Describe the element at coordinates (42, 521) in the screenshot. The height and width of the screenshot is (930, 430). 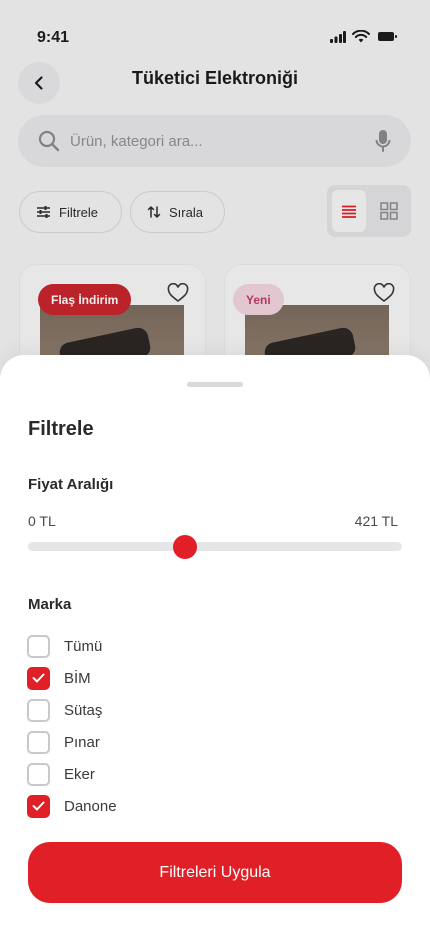
I see `price-min-label: 0 TL` at that location.